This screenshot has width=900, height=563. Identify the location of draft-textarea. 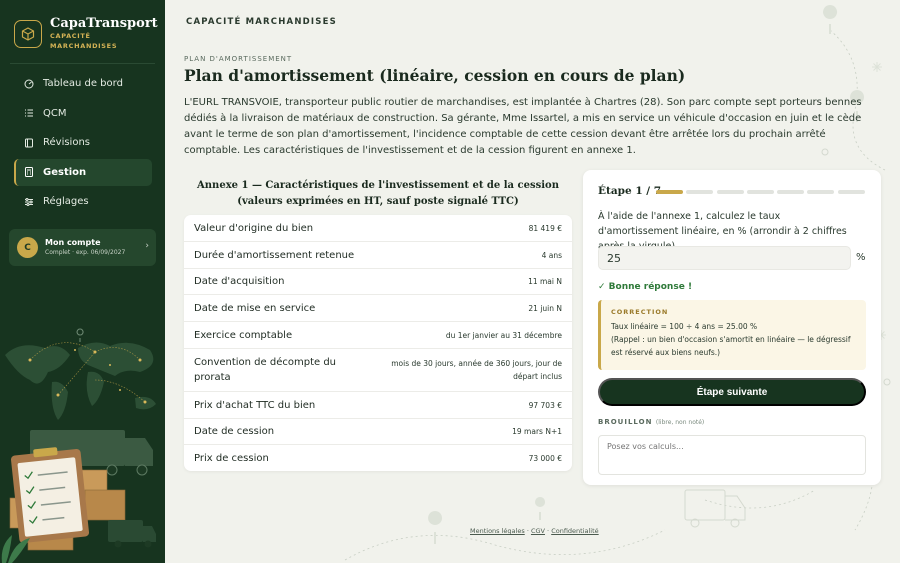
(732, 455).